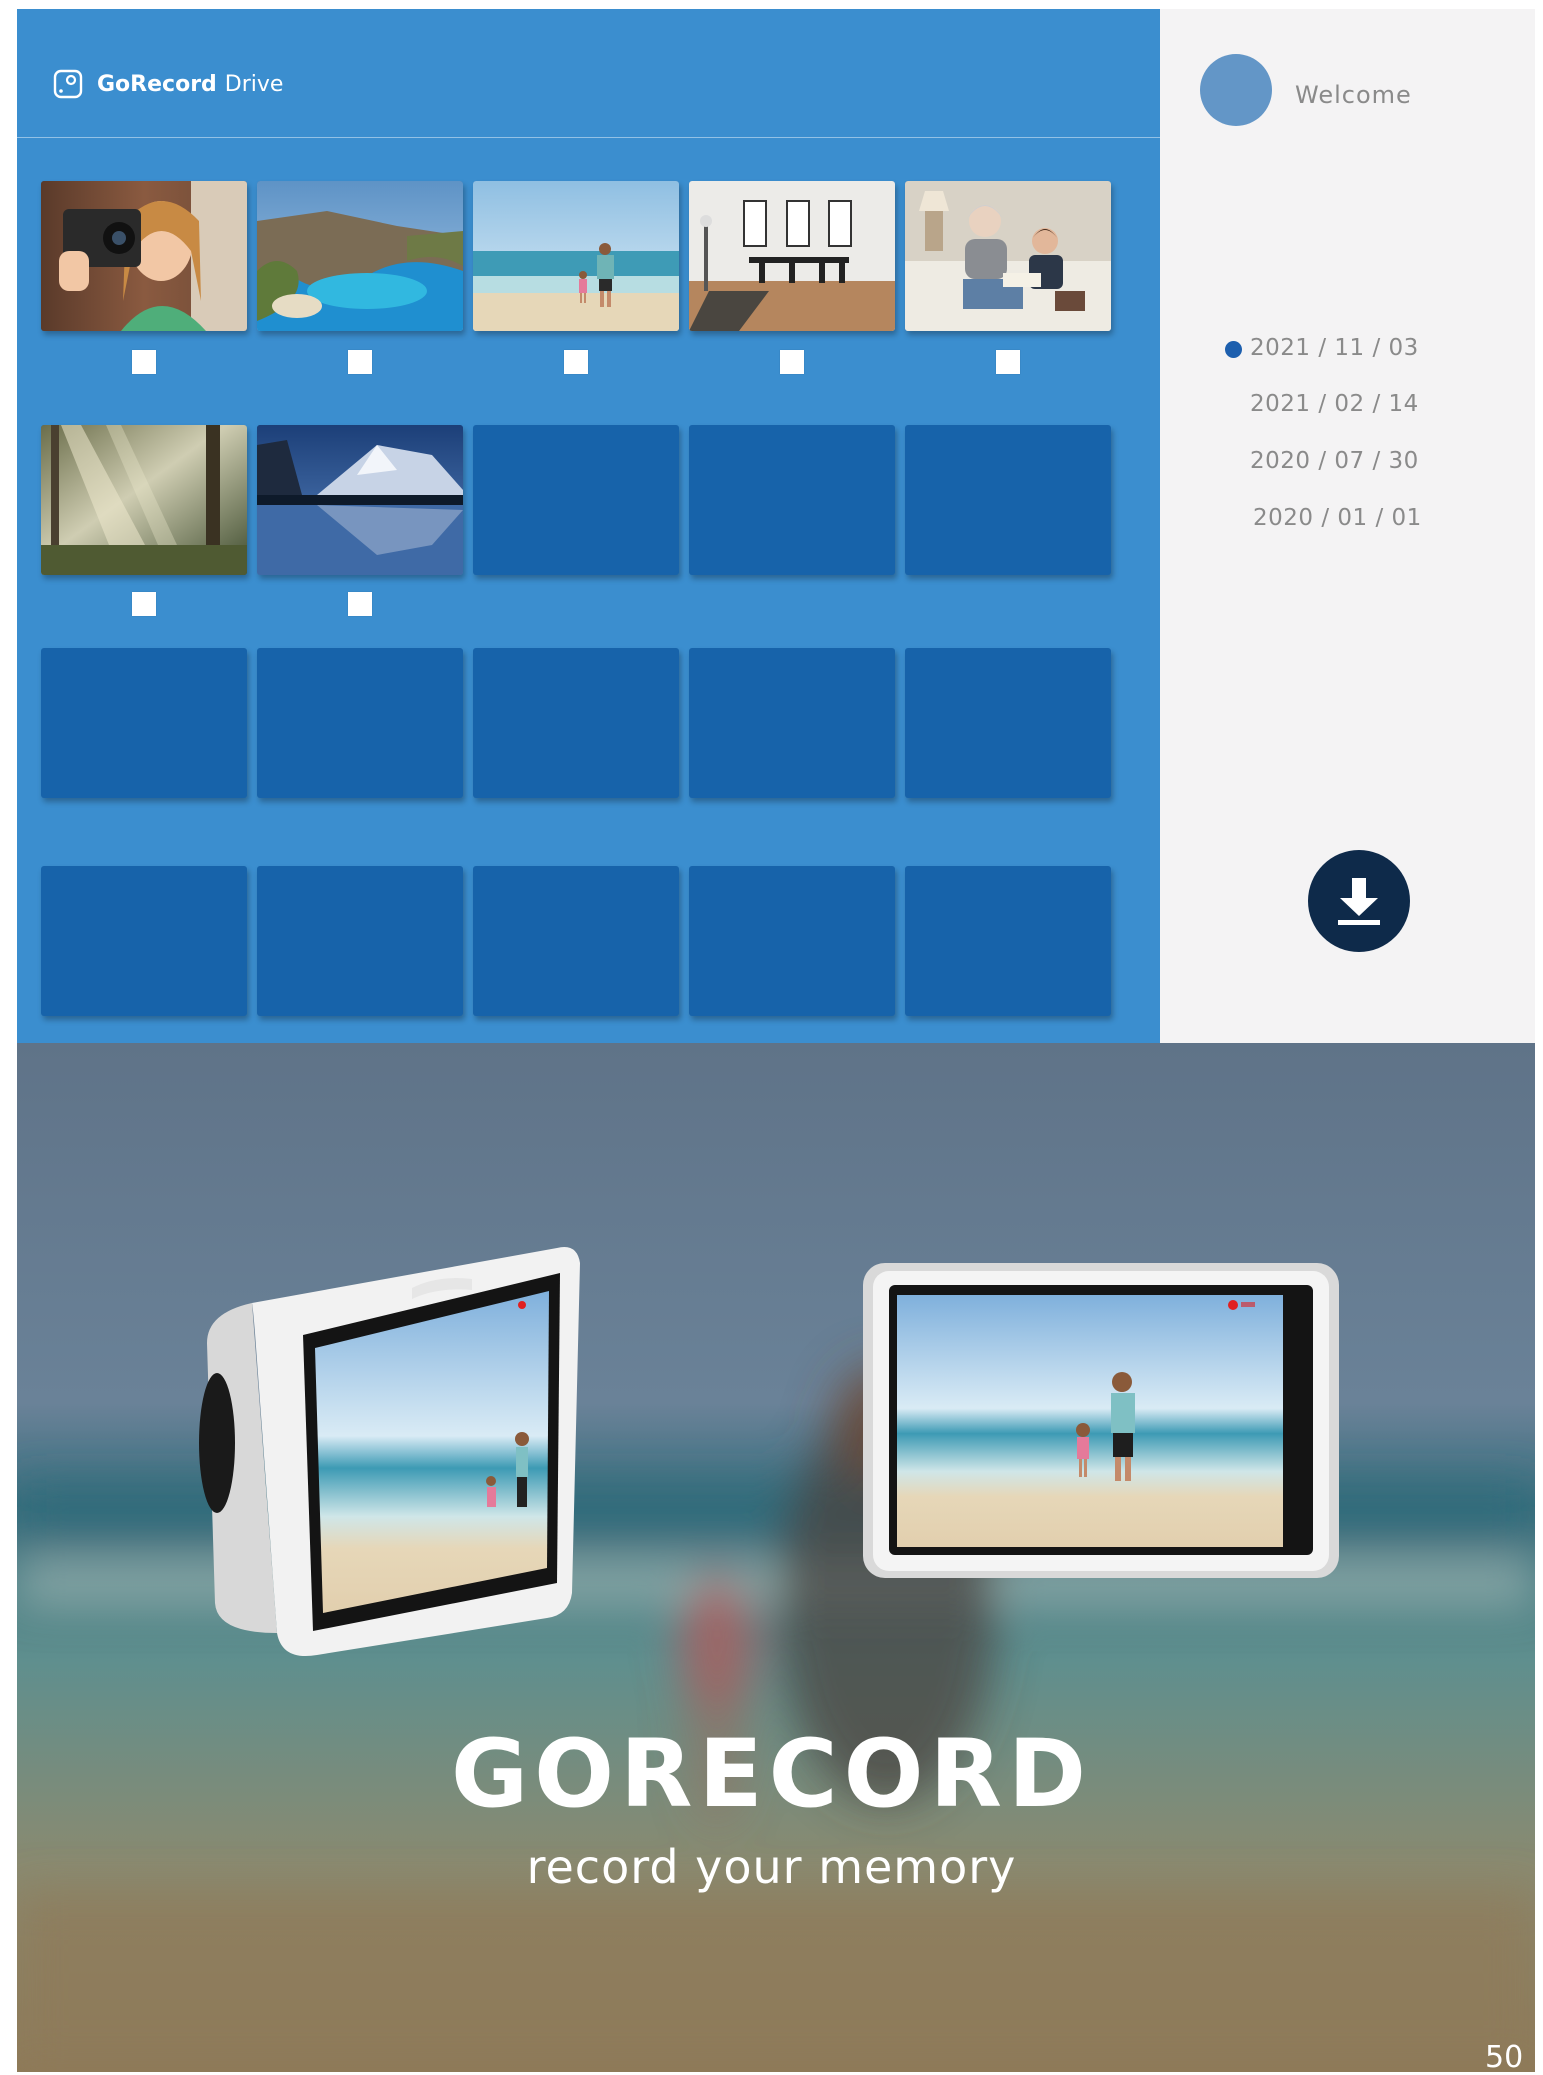  What do you see at coordinates (68, 84) in the screenshot?
I see `camera-logo-icon` at bounding box center [68, 84].